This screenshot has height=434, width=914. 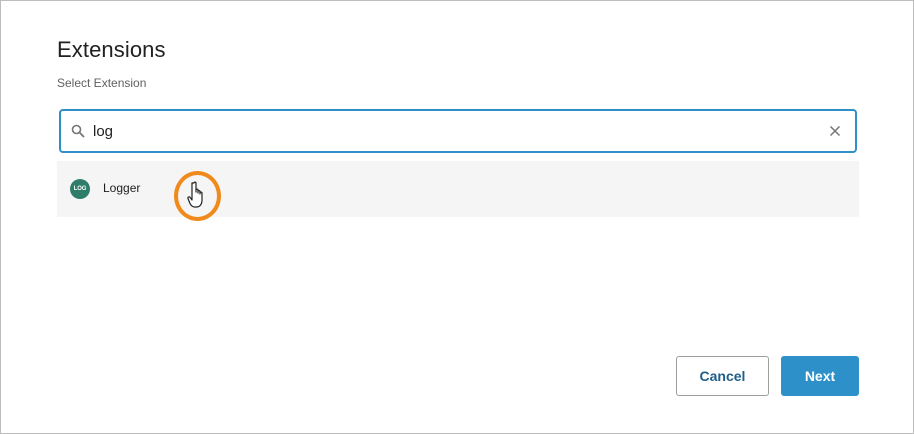 What do you see at coordinates (111, 49) in the screenshot?
I see `dialog-title: Extensions` at bounding box center [111, 49].